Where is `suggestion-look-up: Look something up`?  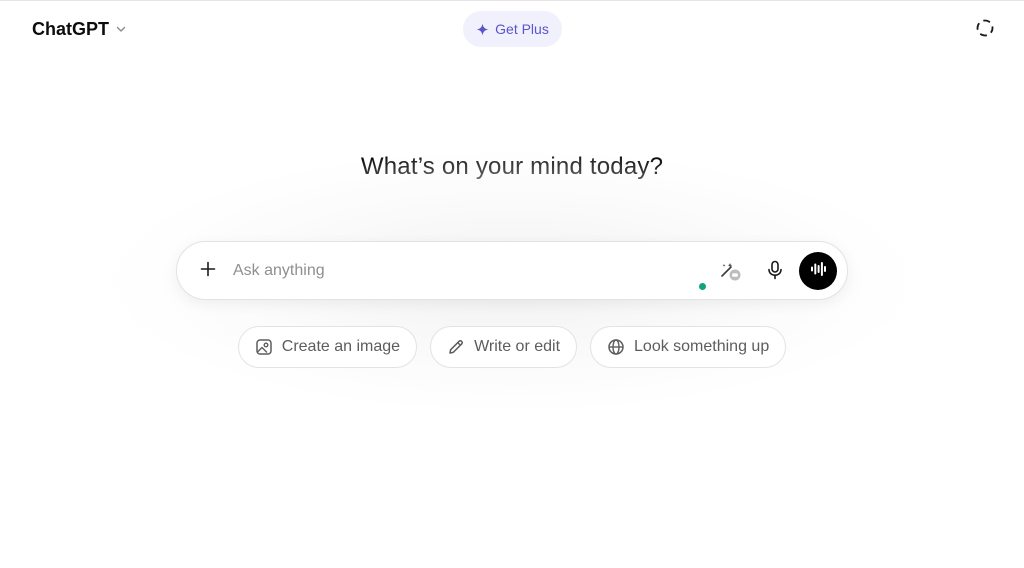
suggestion-look-up: Look something up is located at coordinates (688, 347).